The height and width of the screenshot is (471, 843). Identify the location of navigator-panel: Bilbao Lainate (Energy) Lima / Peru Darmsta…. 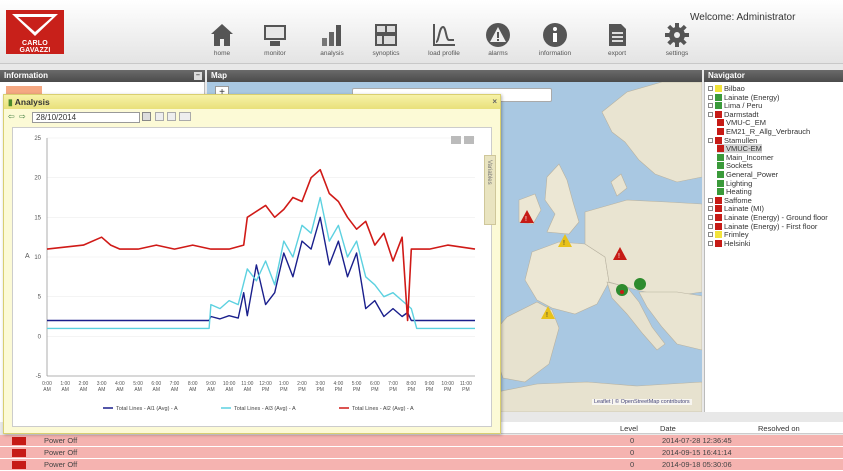
(773, 247).